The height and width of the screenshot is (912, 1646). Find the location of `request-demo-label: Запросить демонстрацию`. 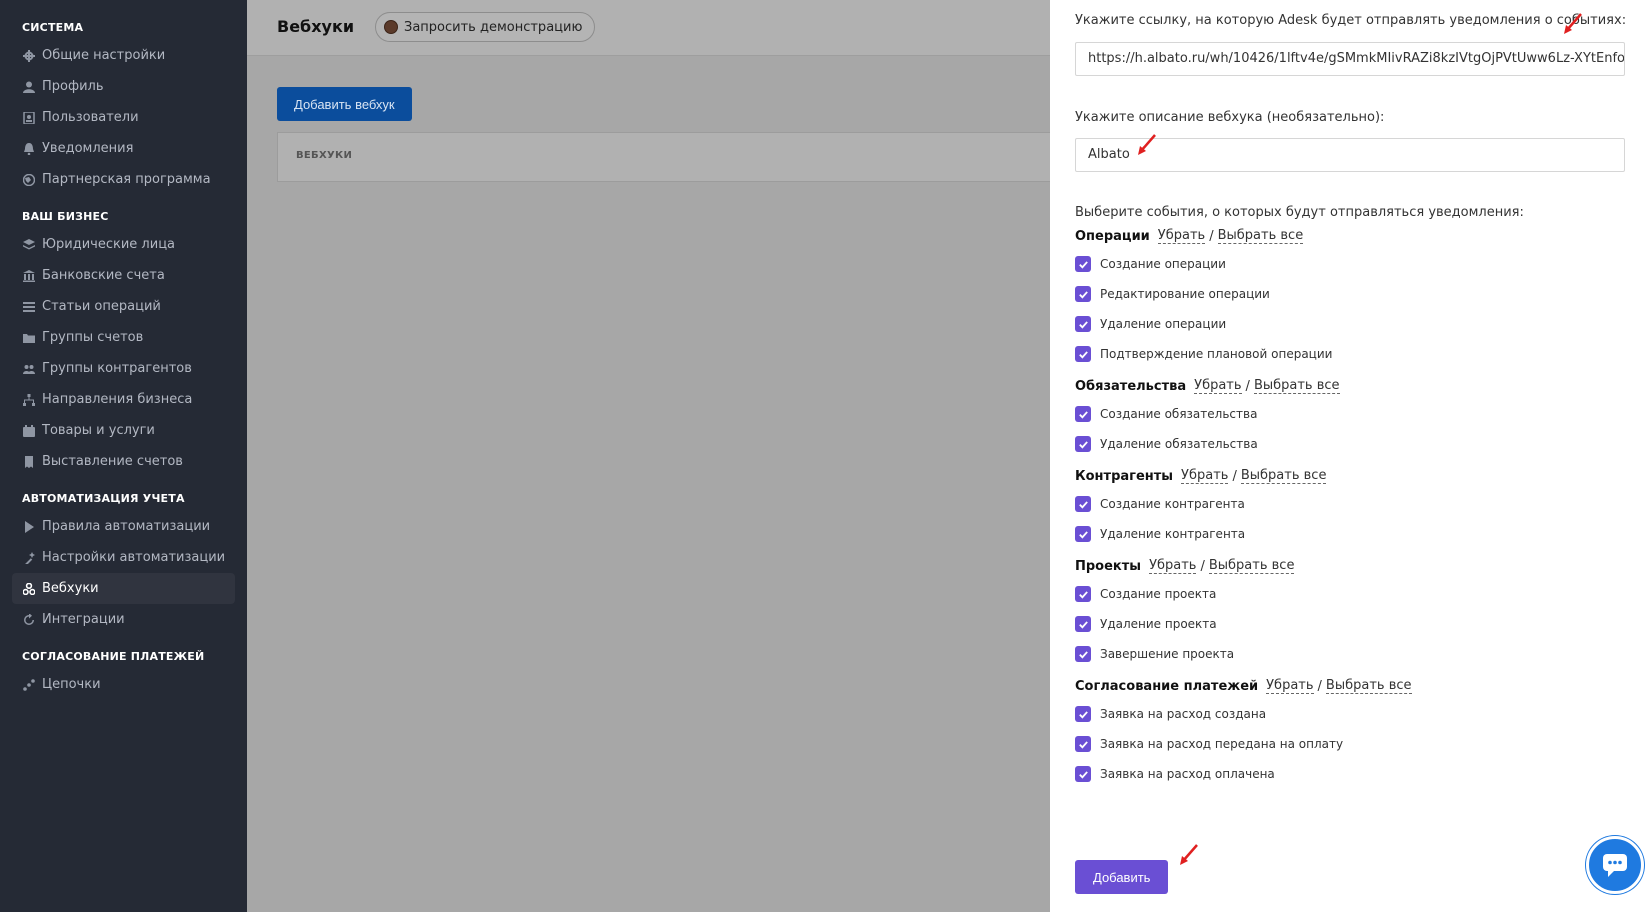

request-demo-label: Запросить демонстрацию is located at coordinates (493, 27).